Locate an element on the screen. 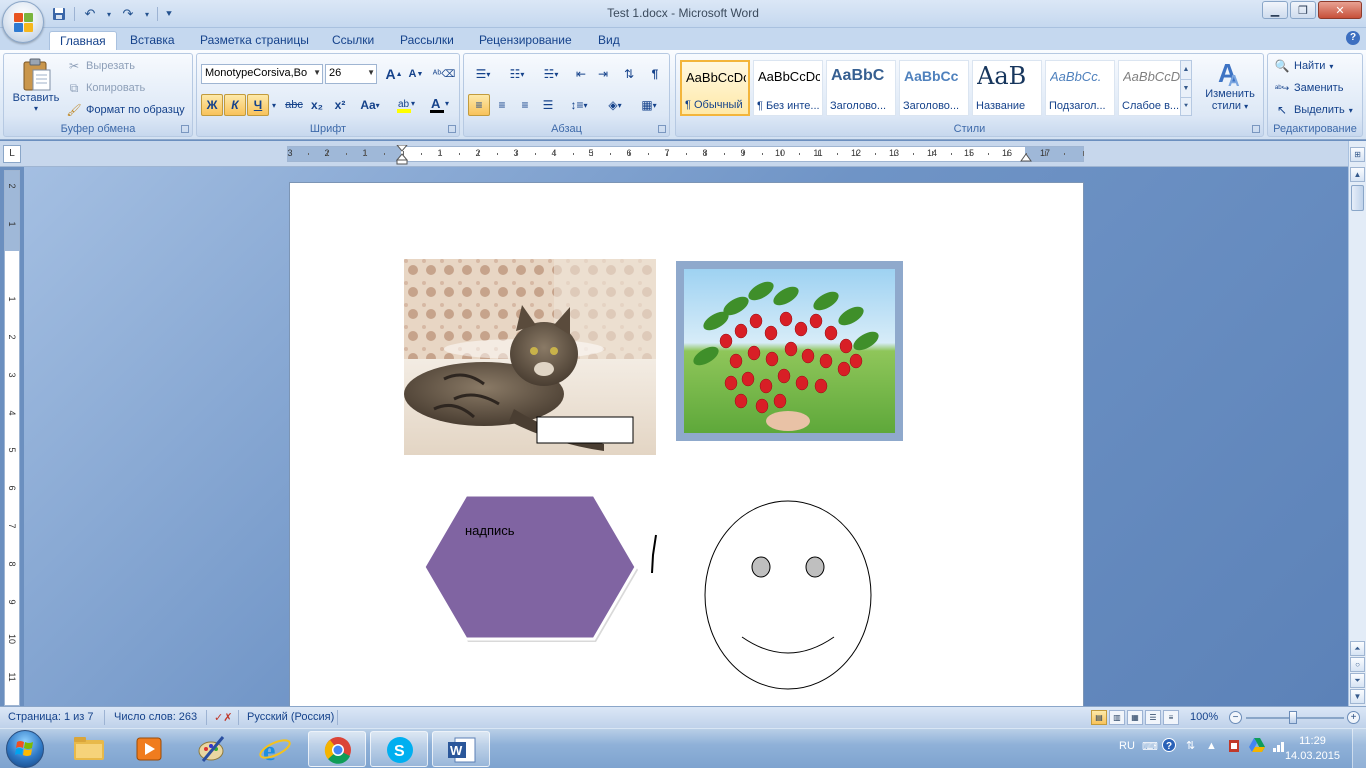  browse-object-button: ○ is located at coordinates (1357, 664).